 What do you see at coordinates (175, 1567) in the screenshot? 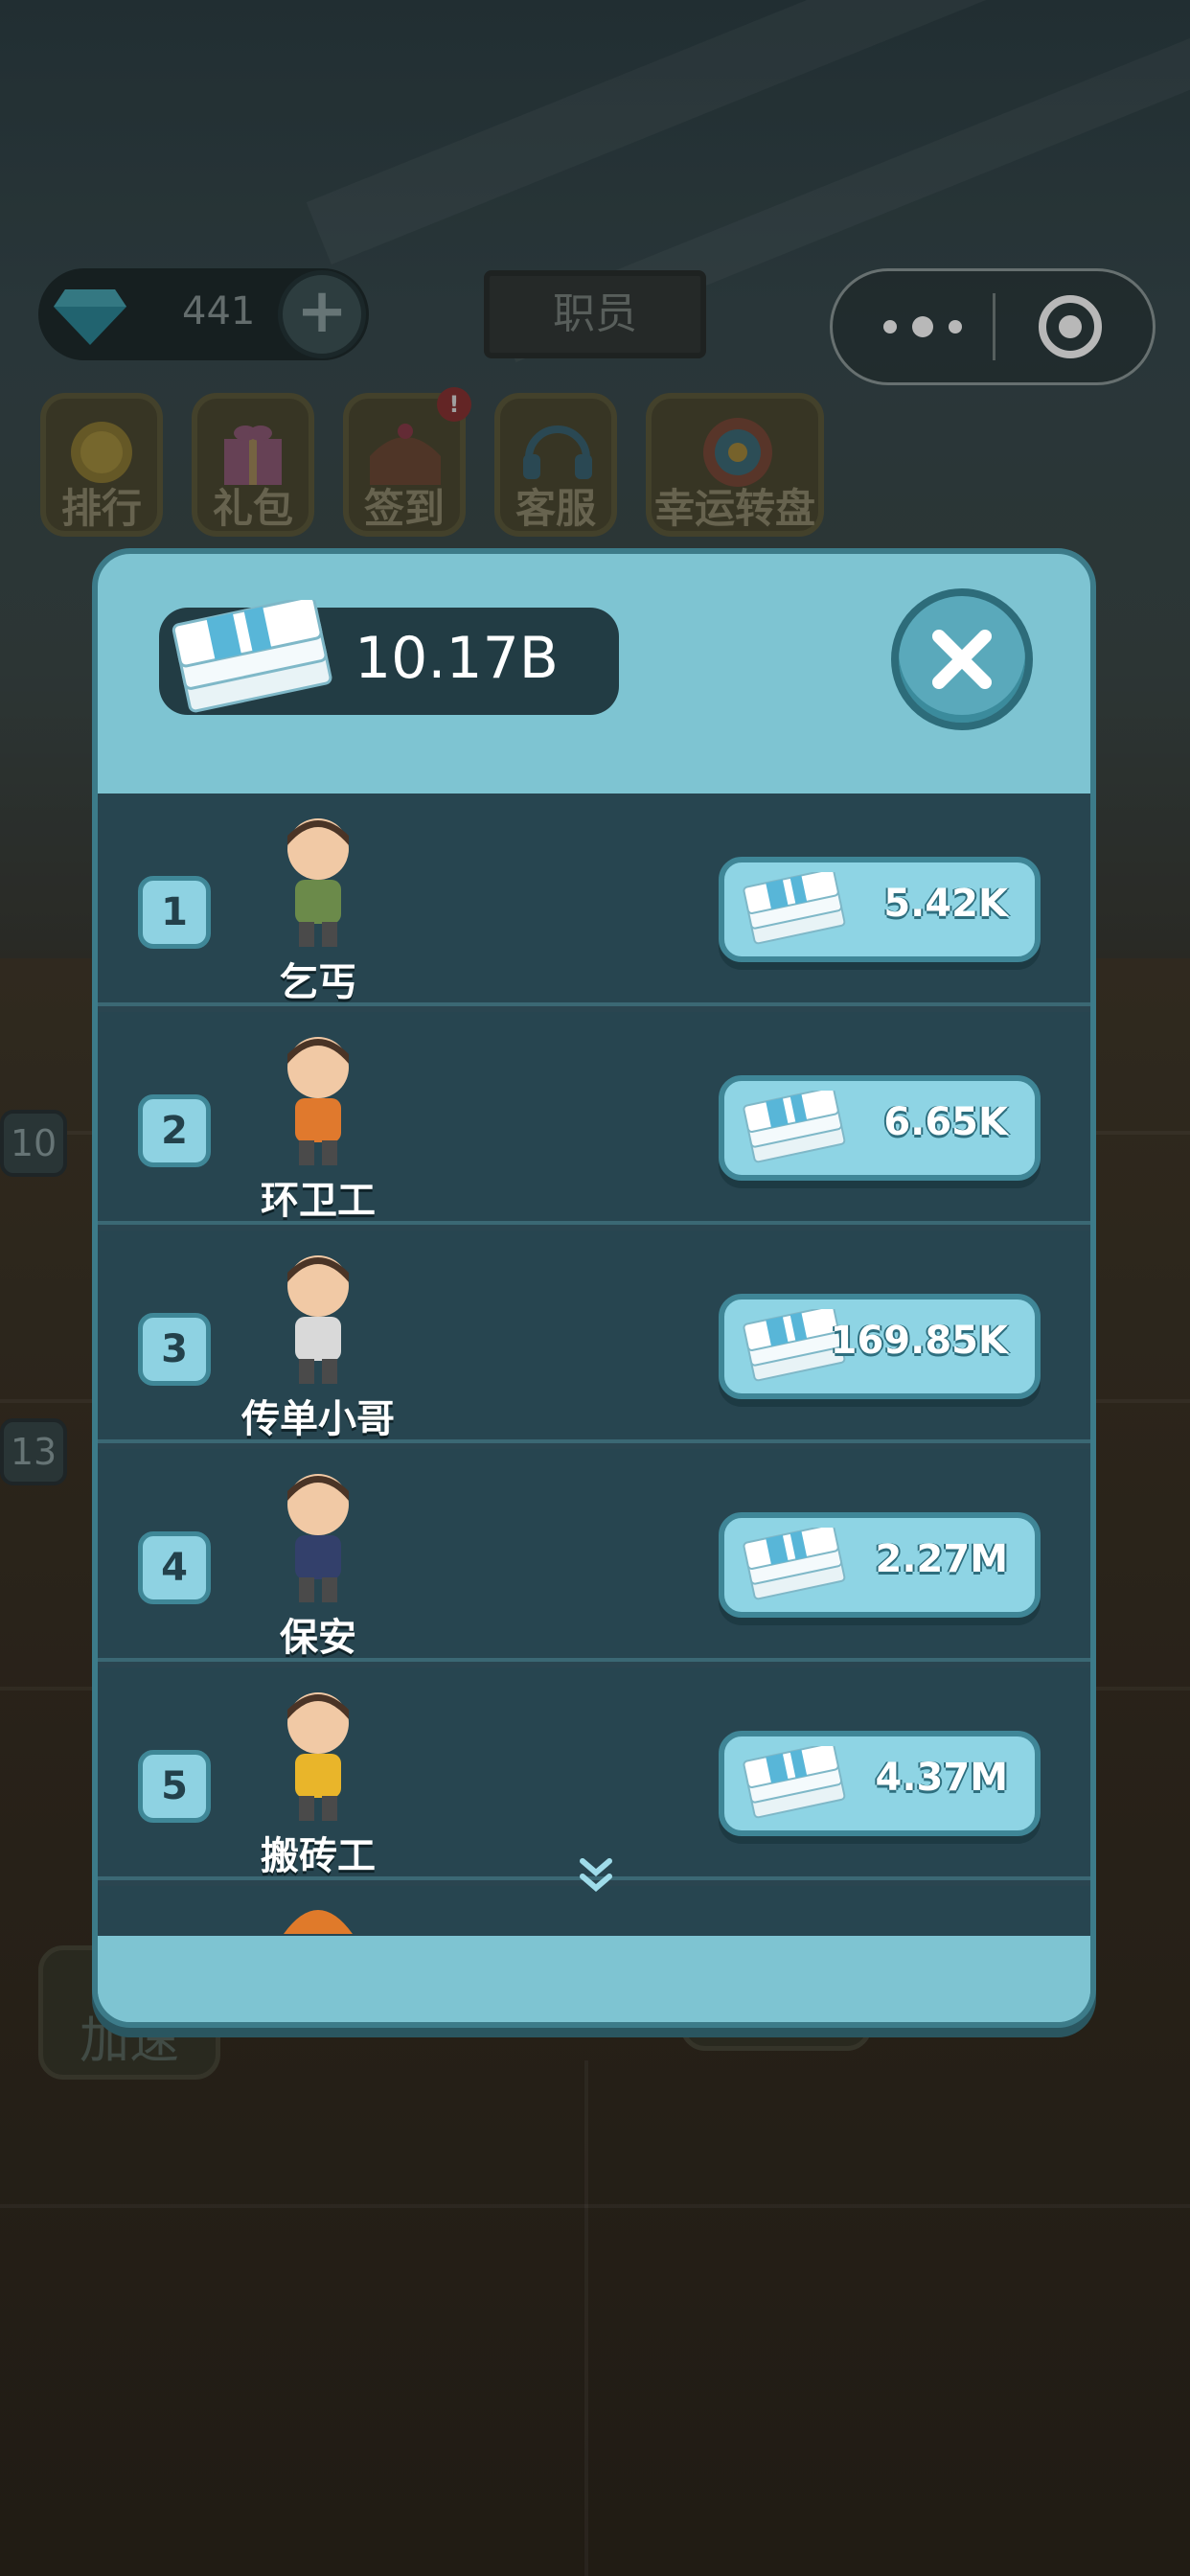
I see `rank-badge: 4` at bounding box center [175, 1567].